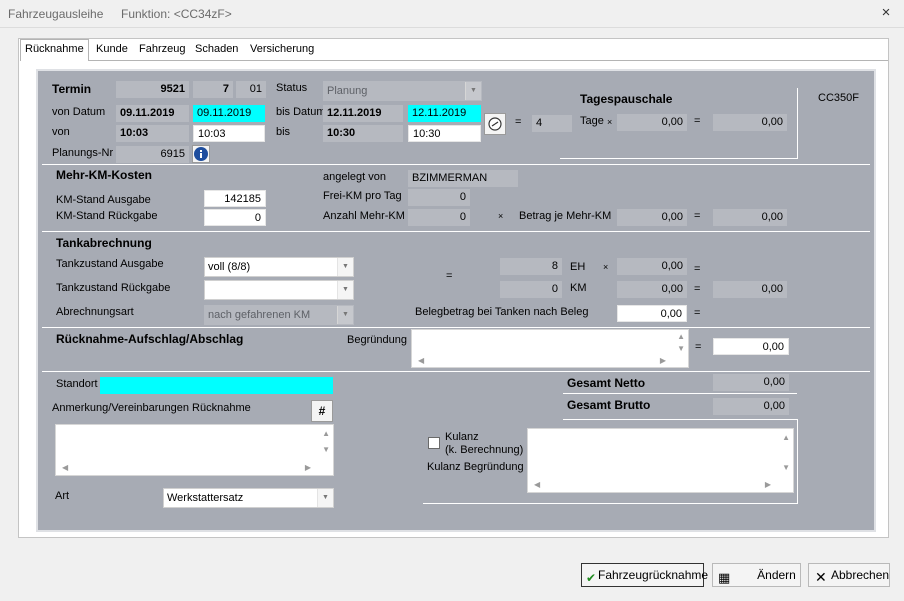 Image resolution: width=904 pixels, height=601 pixels. What do you see at coordinates (455, 60) in the screenshot?
I see `tab-divider` at bounding box center [455, 60].